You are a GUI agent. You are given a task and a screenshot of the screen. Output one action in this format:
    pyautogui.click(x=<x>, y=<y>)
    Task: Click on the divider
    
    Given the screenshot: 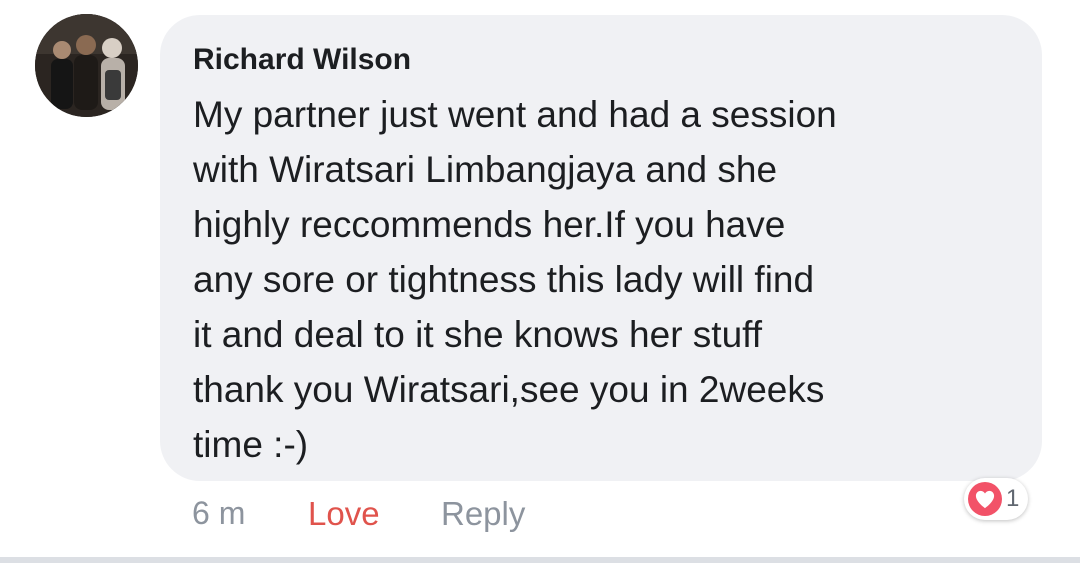 What is the action you would take?
    pyautogui.click(x=540, y=560)
    